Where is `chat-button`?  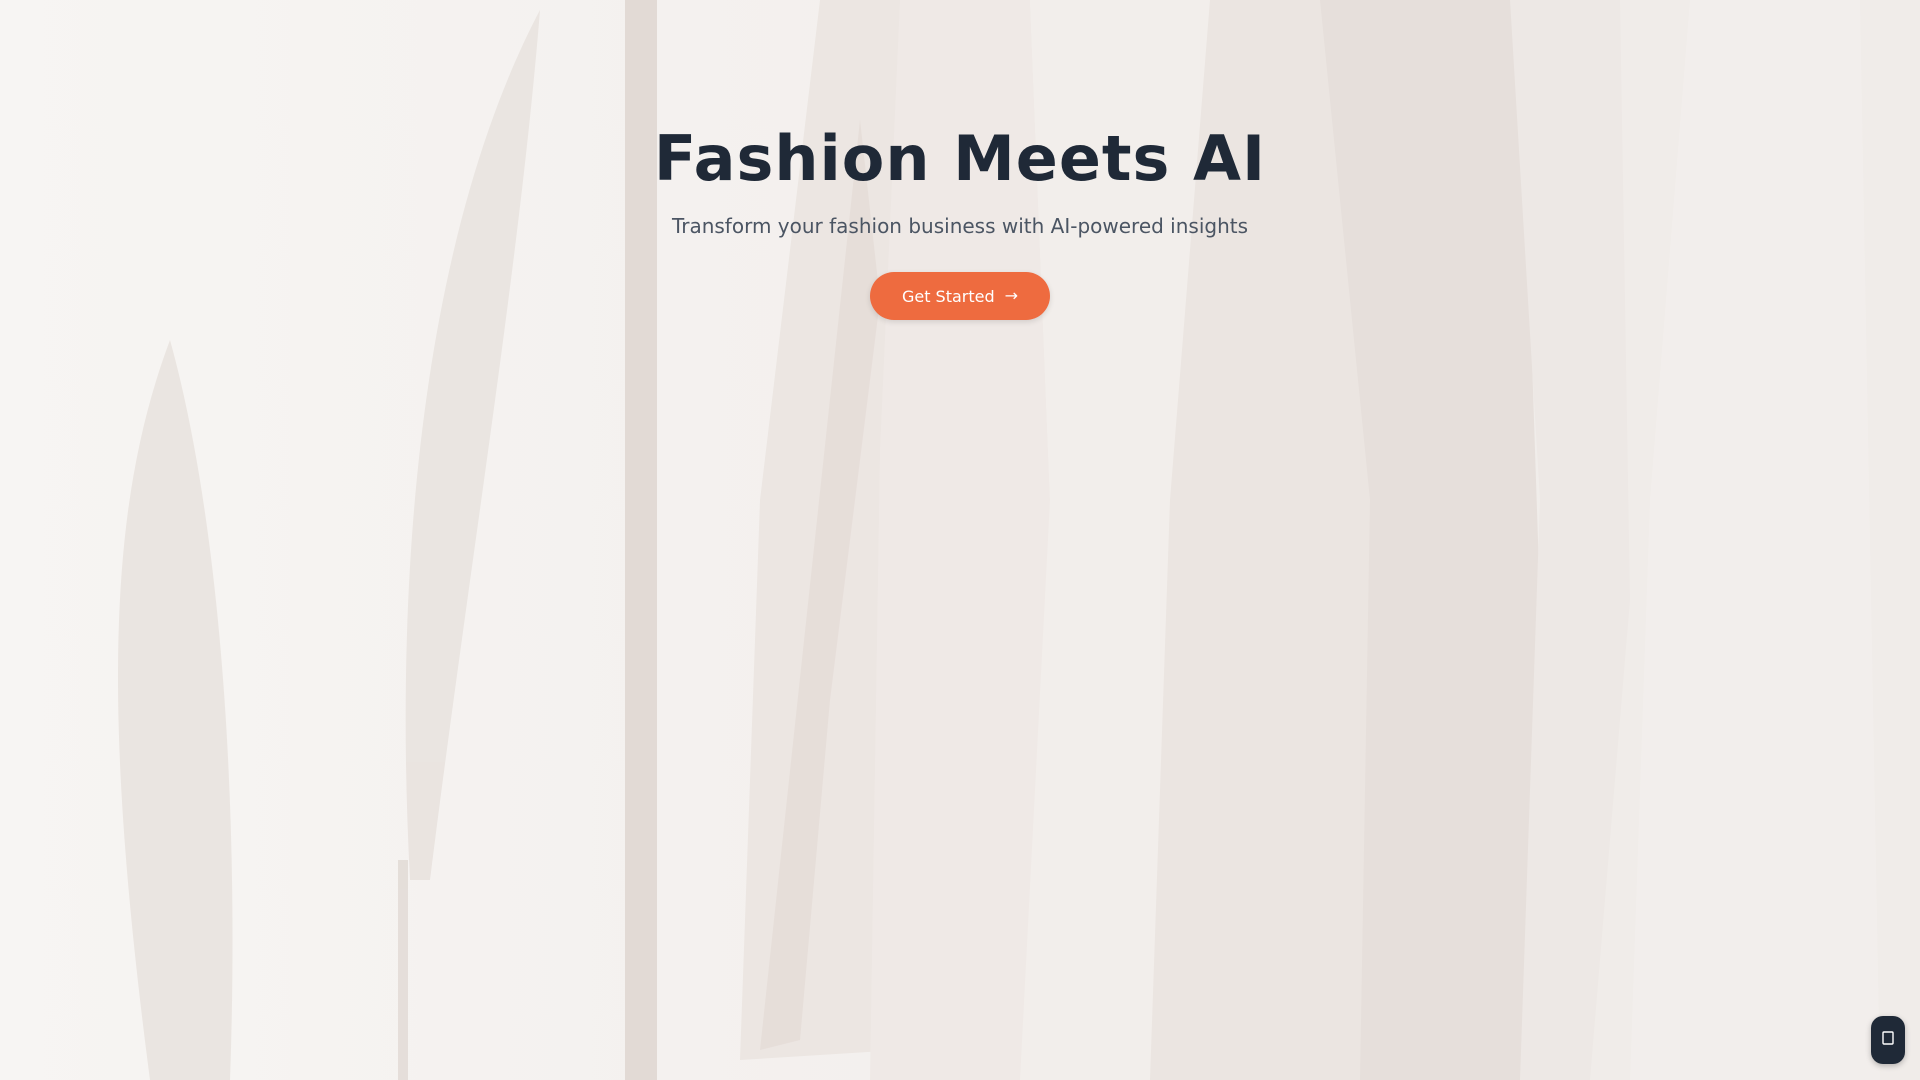
chat-button is located at coordinates (1888, 1040).